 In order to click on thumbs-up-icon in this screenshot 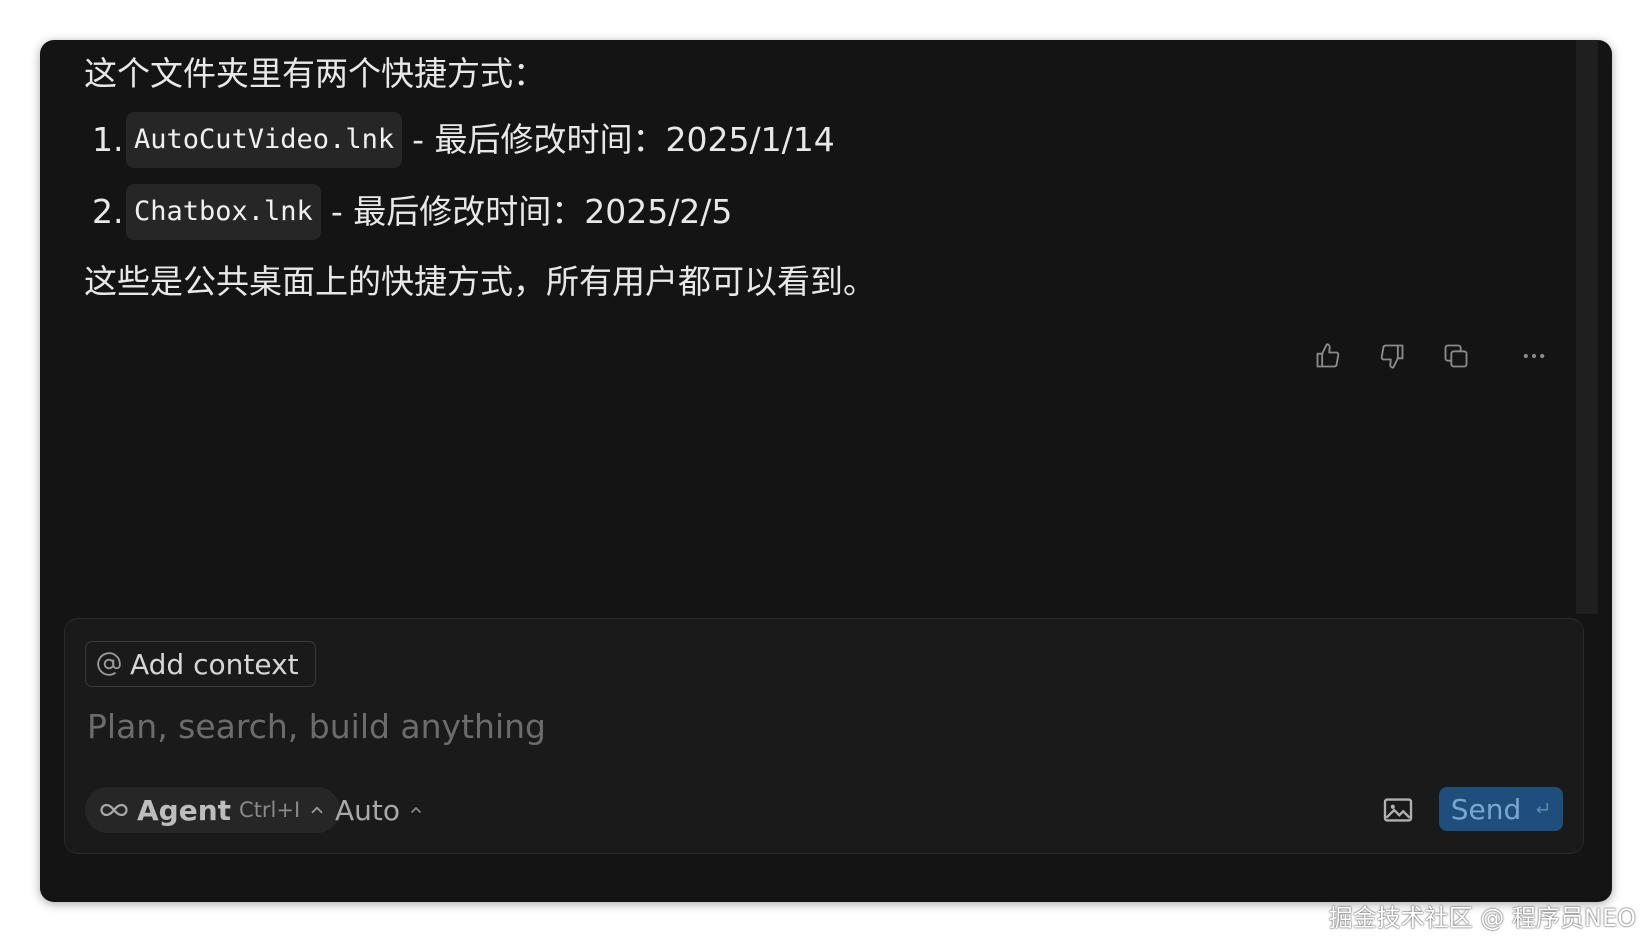, I will do `click(1328, 355)`.